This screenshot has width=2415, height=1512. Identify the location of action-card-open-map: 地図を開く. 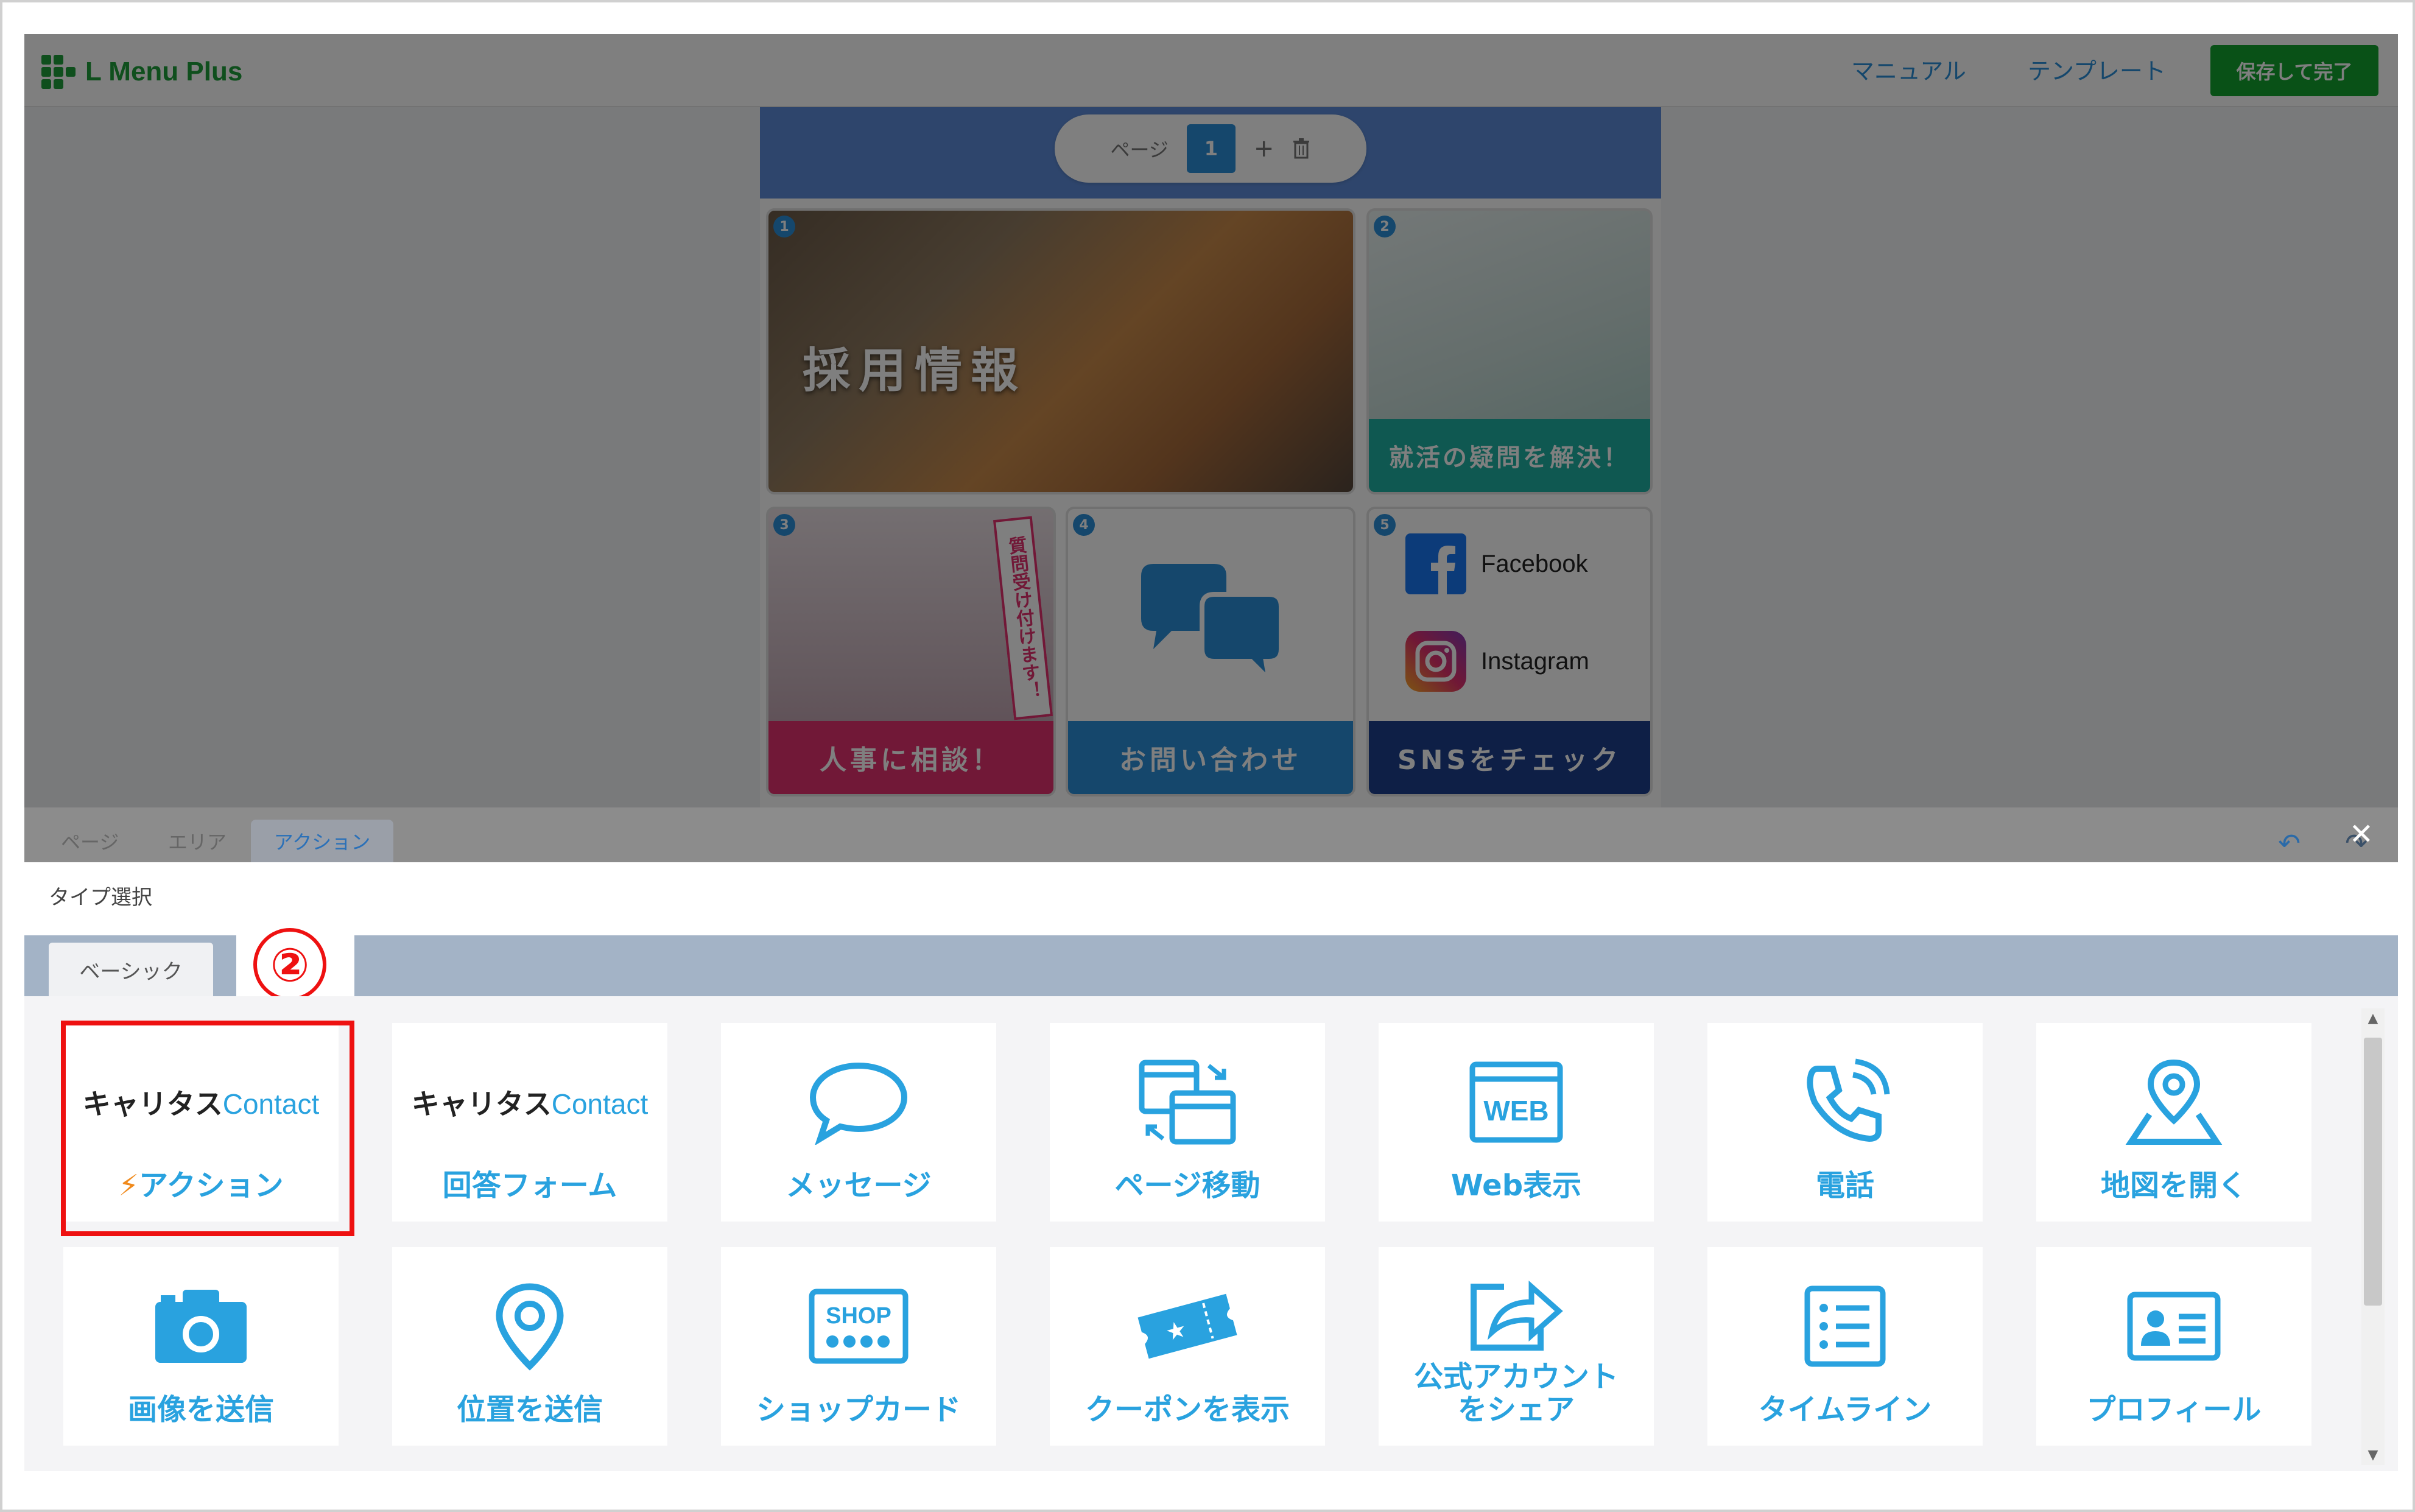
(2173, 1122).